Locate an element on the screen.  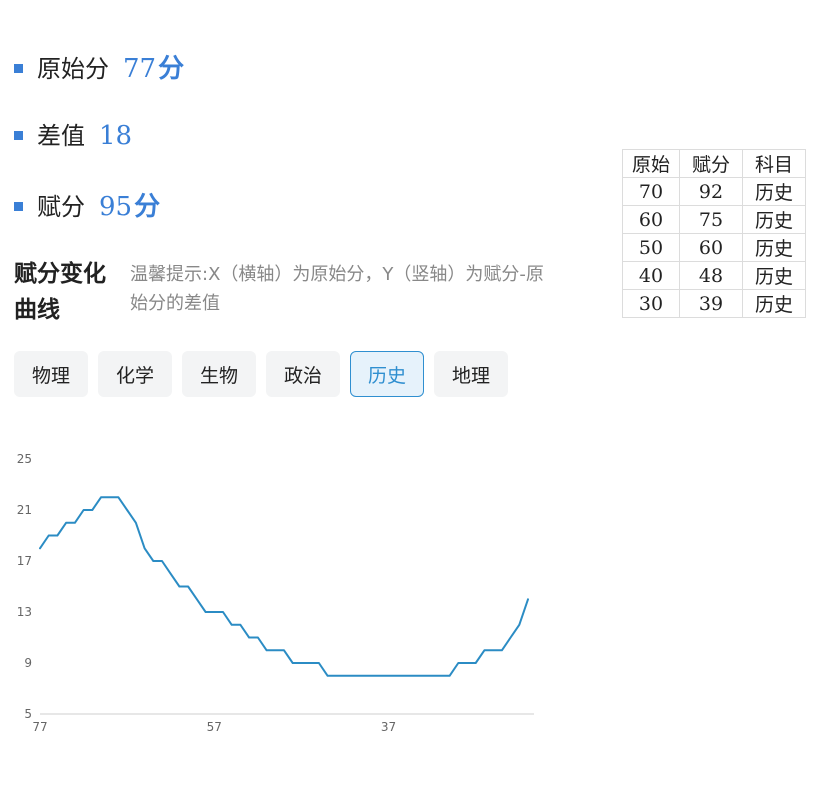
y-tick-label: 5 is located at coordinates (28, 714).